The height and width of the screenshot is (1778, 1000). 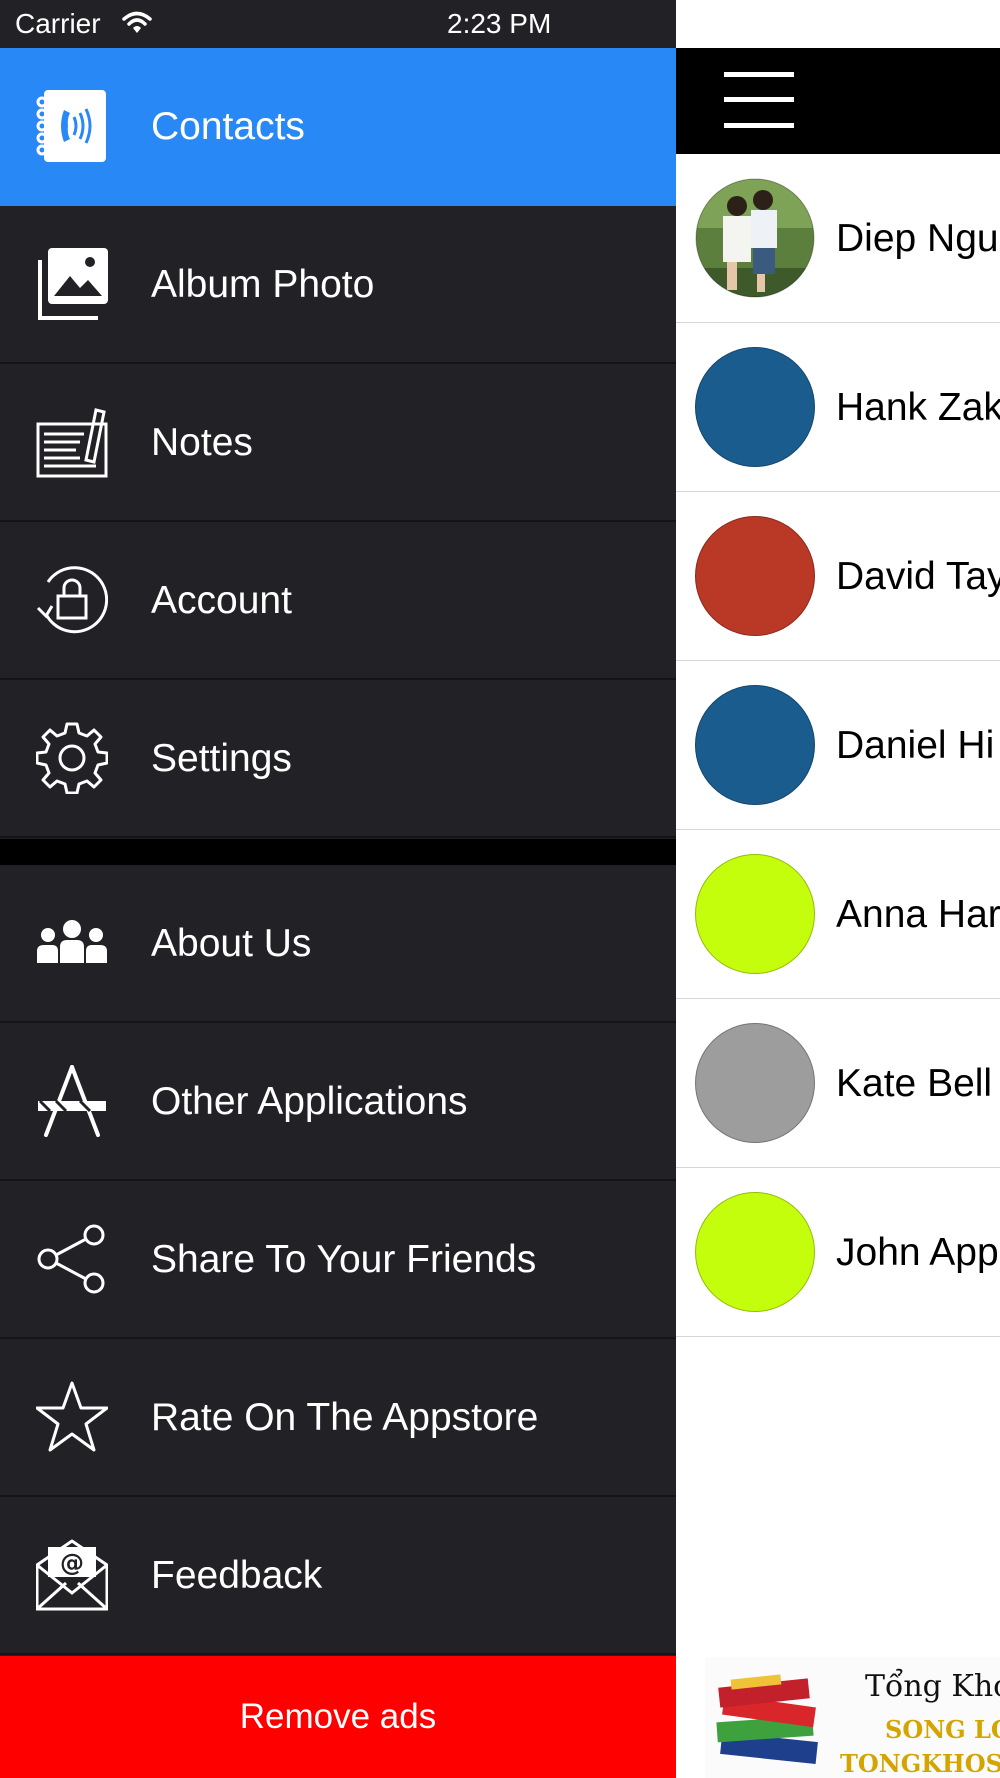 I want to click on menu-item-label: Rate On The Appstore, so click(x=345, y=1417).